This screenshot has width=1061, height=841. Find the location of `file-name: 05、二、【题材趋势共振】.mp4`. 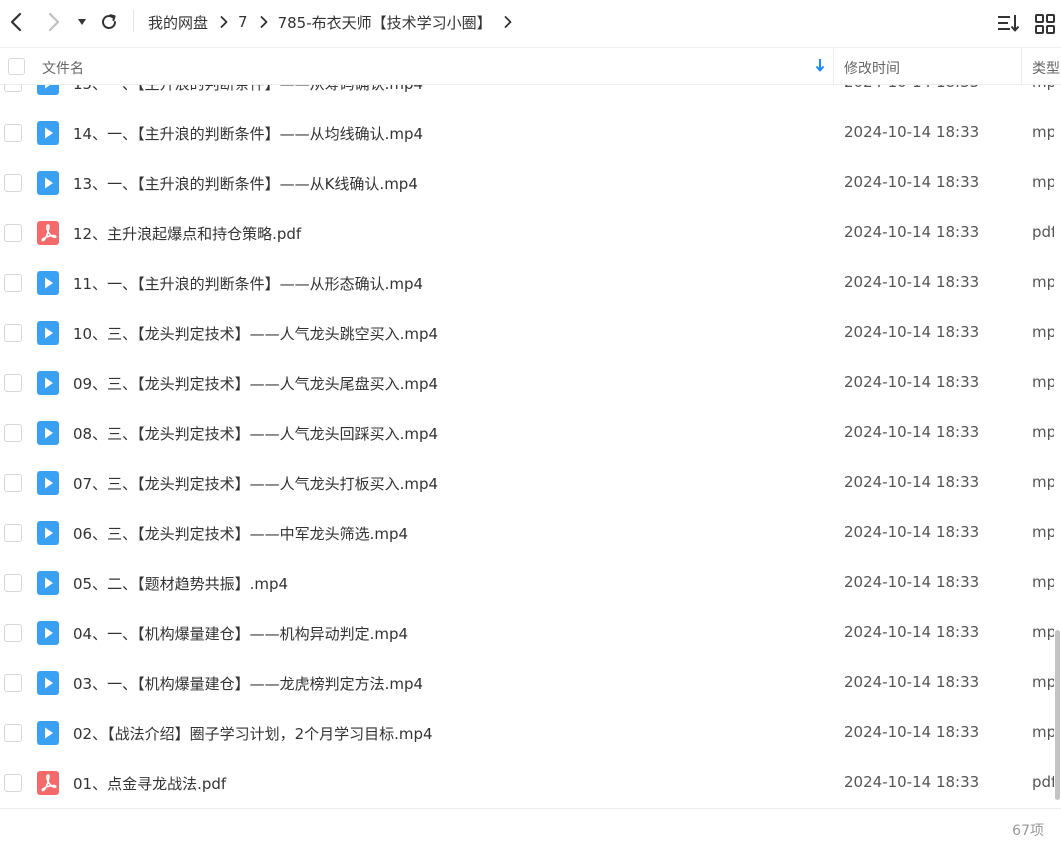

file-name: 05、二、【题材趋势共振】.mp4 is located at coordinates (180, 583).